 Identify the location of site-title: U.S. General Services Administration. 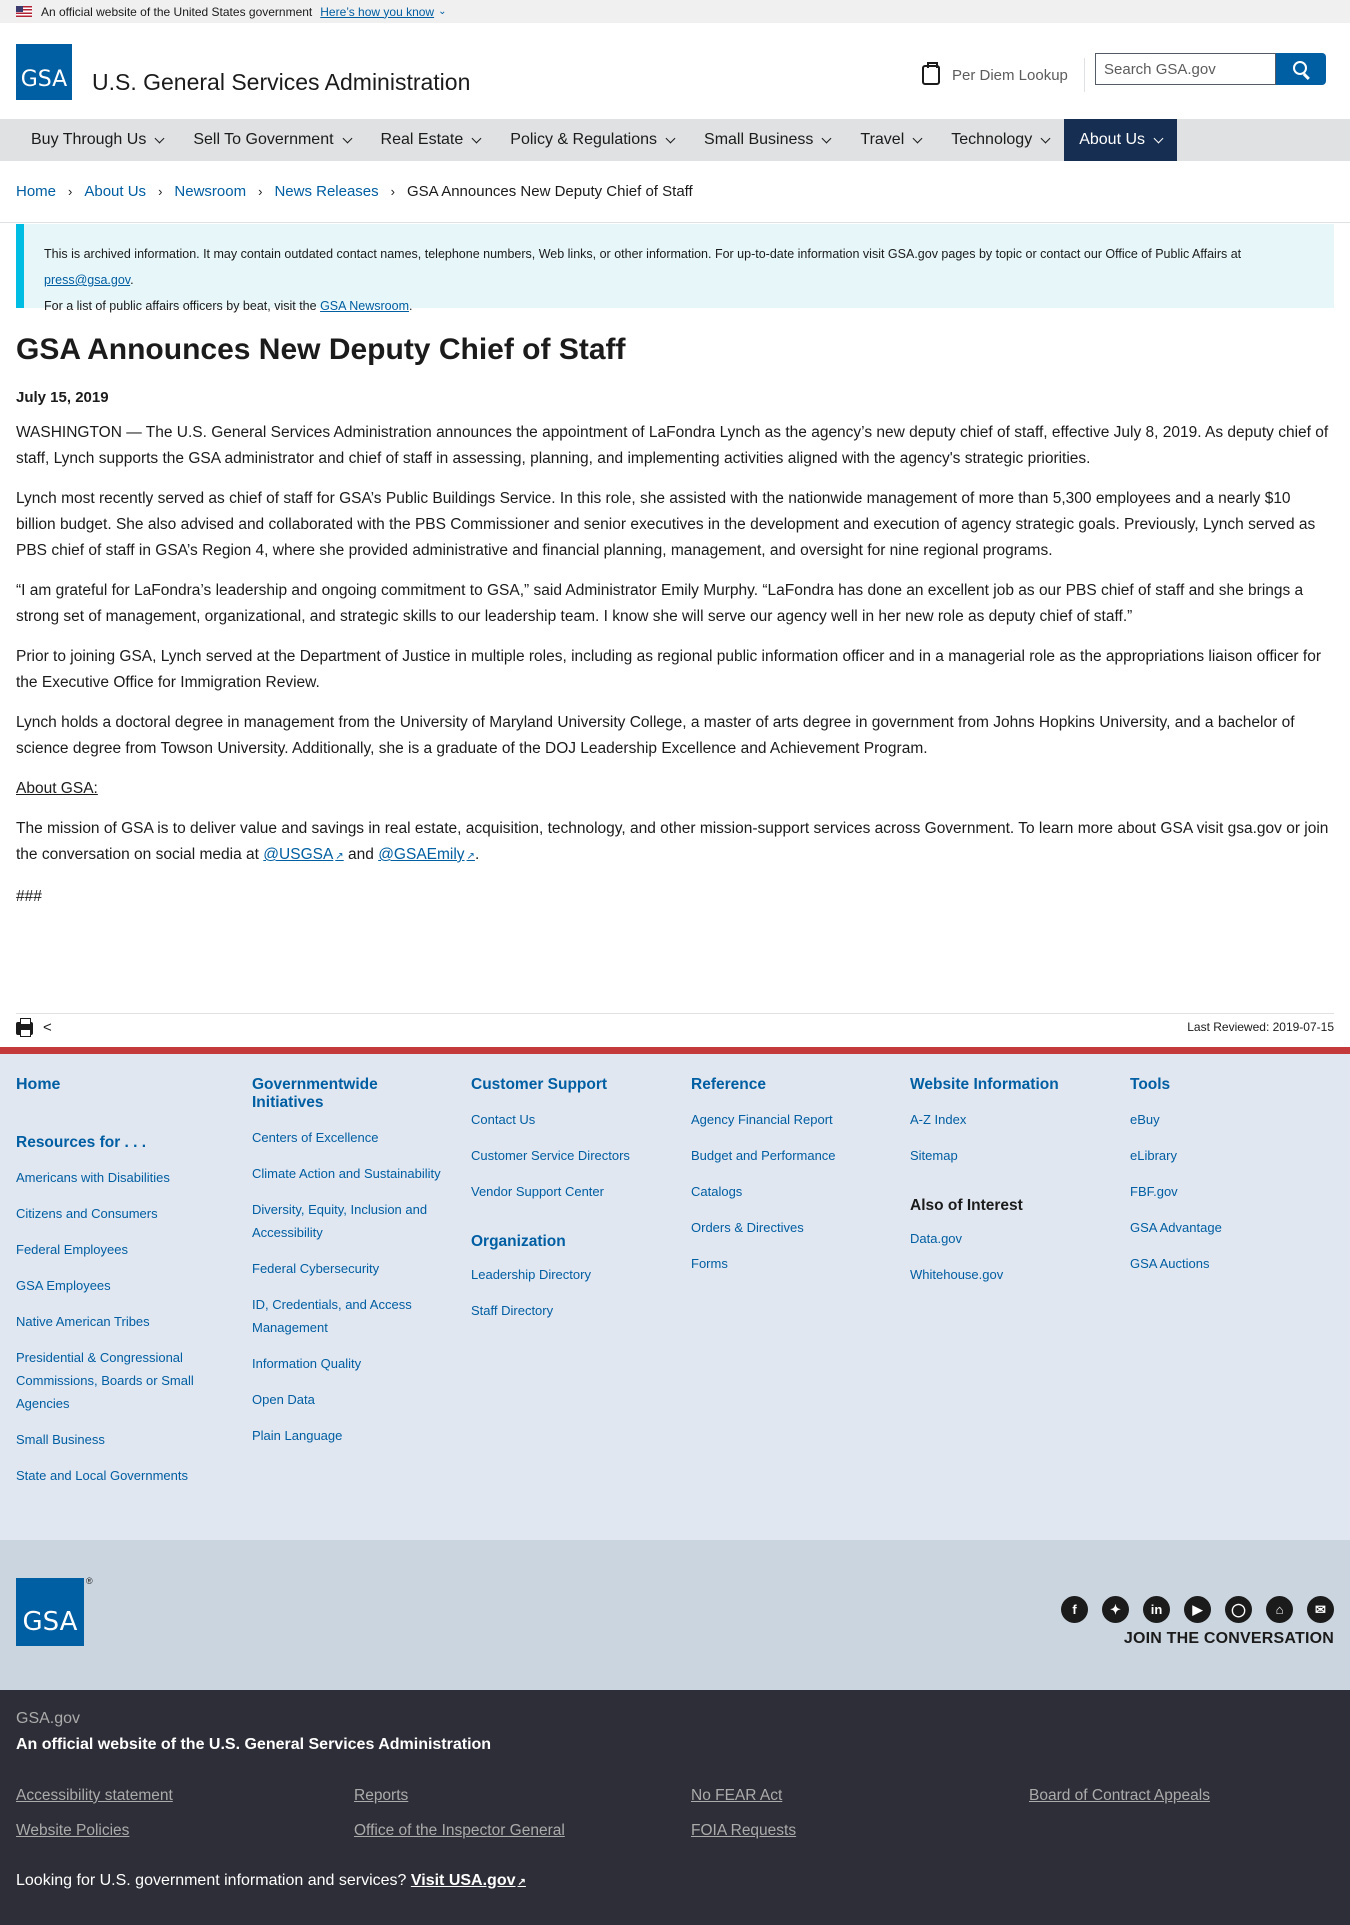
(281, 82).